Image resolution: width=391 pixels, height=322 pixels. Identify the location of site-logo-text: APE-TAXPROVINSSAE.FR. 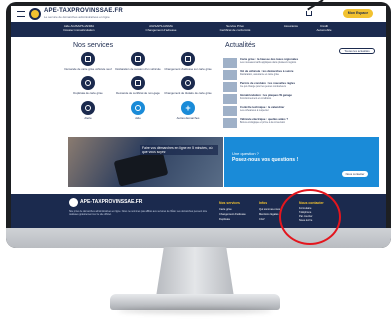
(83, 11).